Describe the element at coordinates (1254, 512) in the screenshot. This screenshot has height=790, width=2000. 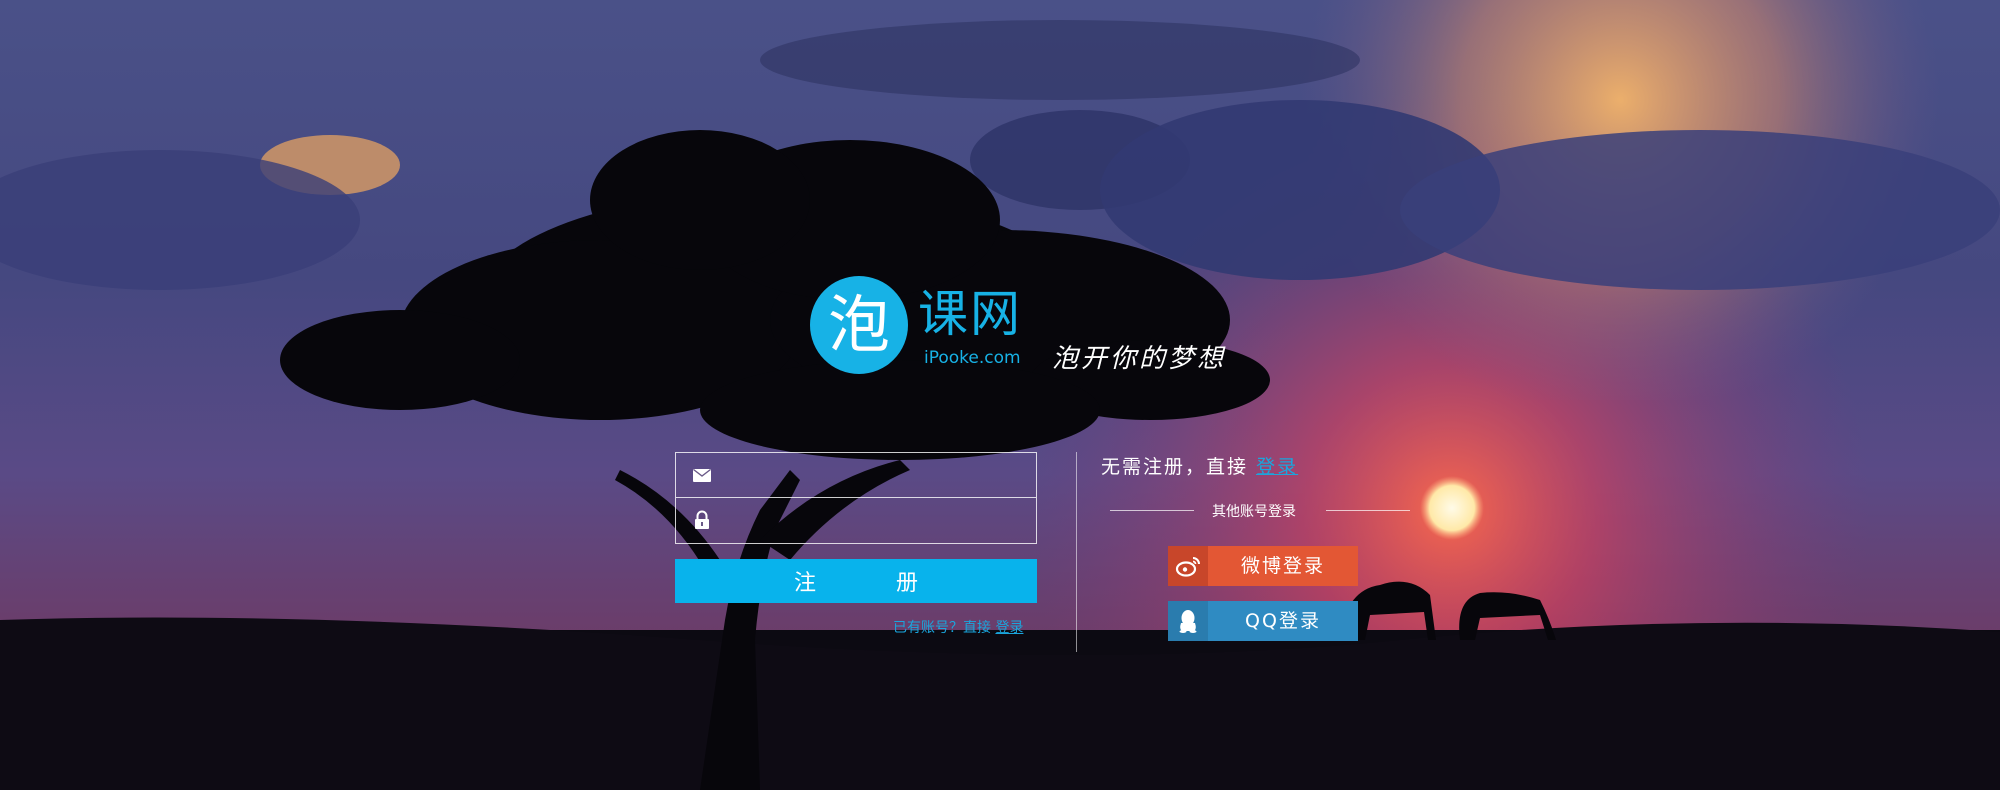
I see `other-accounts-label: 其他账号登录` at that location.